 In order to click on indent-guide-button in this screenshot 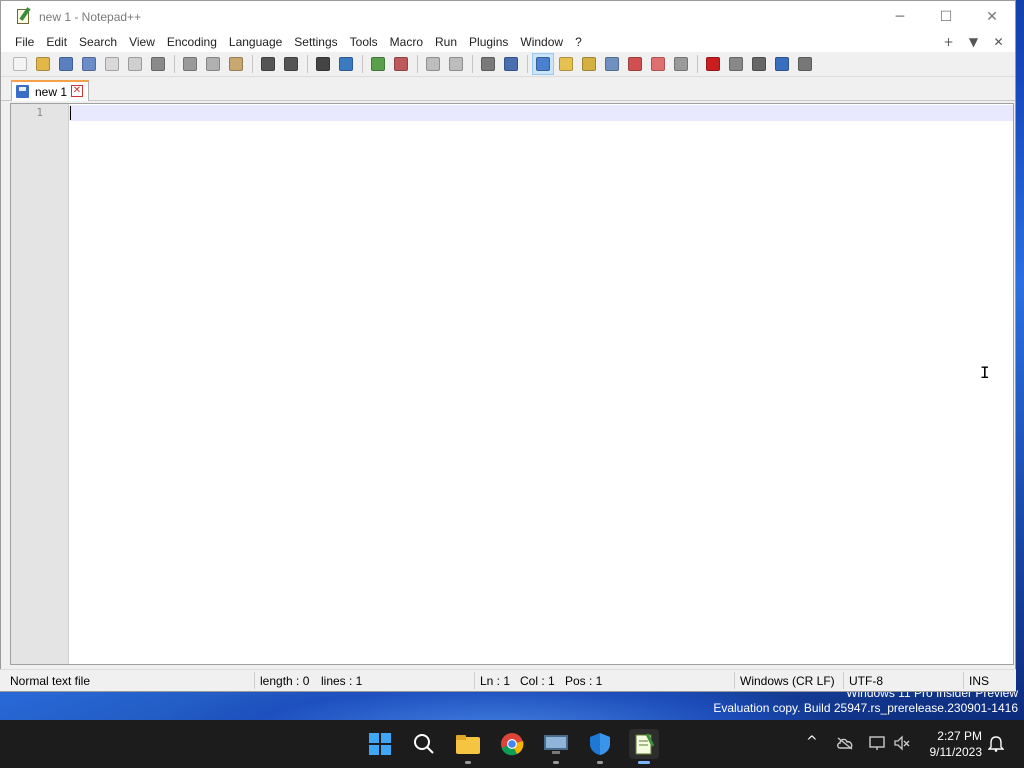, I will do `click(543, 64)`.